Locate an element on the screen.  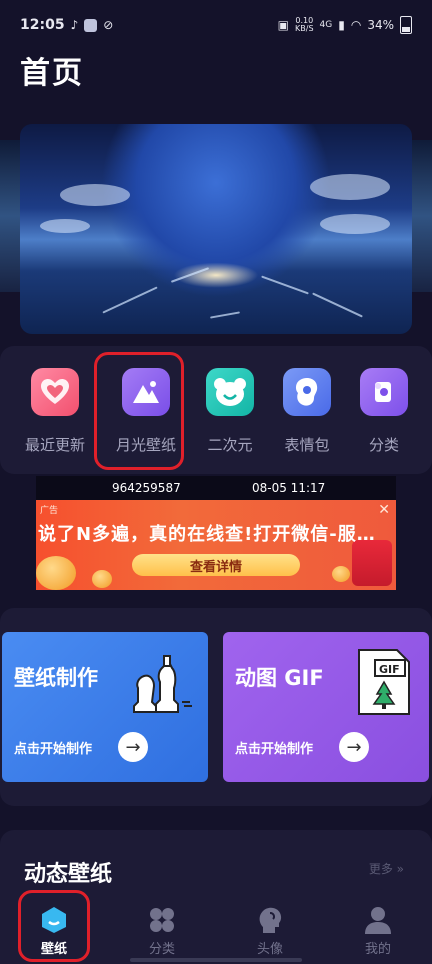
svg-text: GIF is located at coordinates (389, 669).